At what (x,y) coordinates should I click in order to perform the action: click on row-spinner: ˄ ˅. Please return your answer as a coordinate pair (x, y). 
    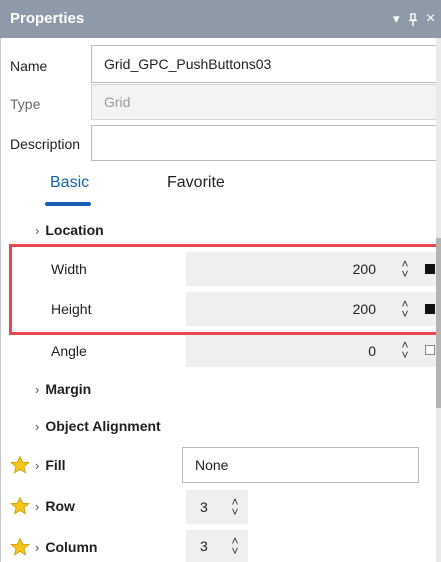
    Looking at the image, I should click on (235, 507).